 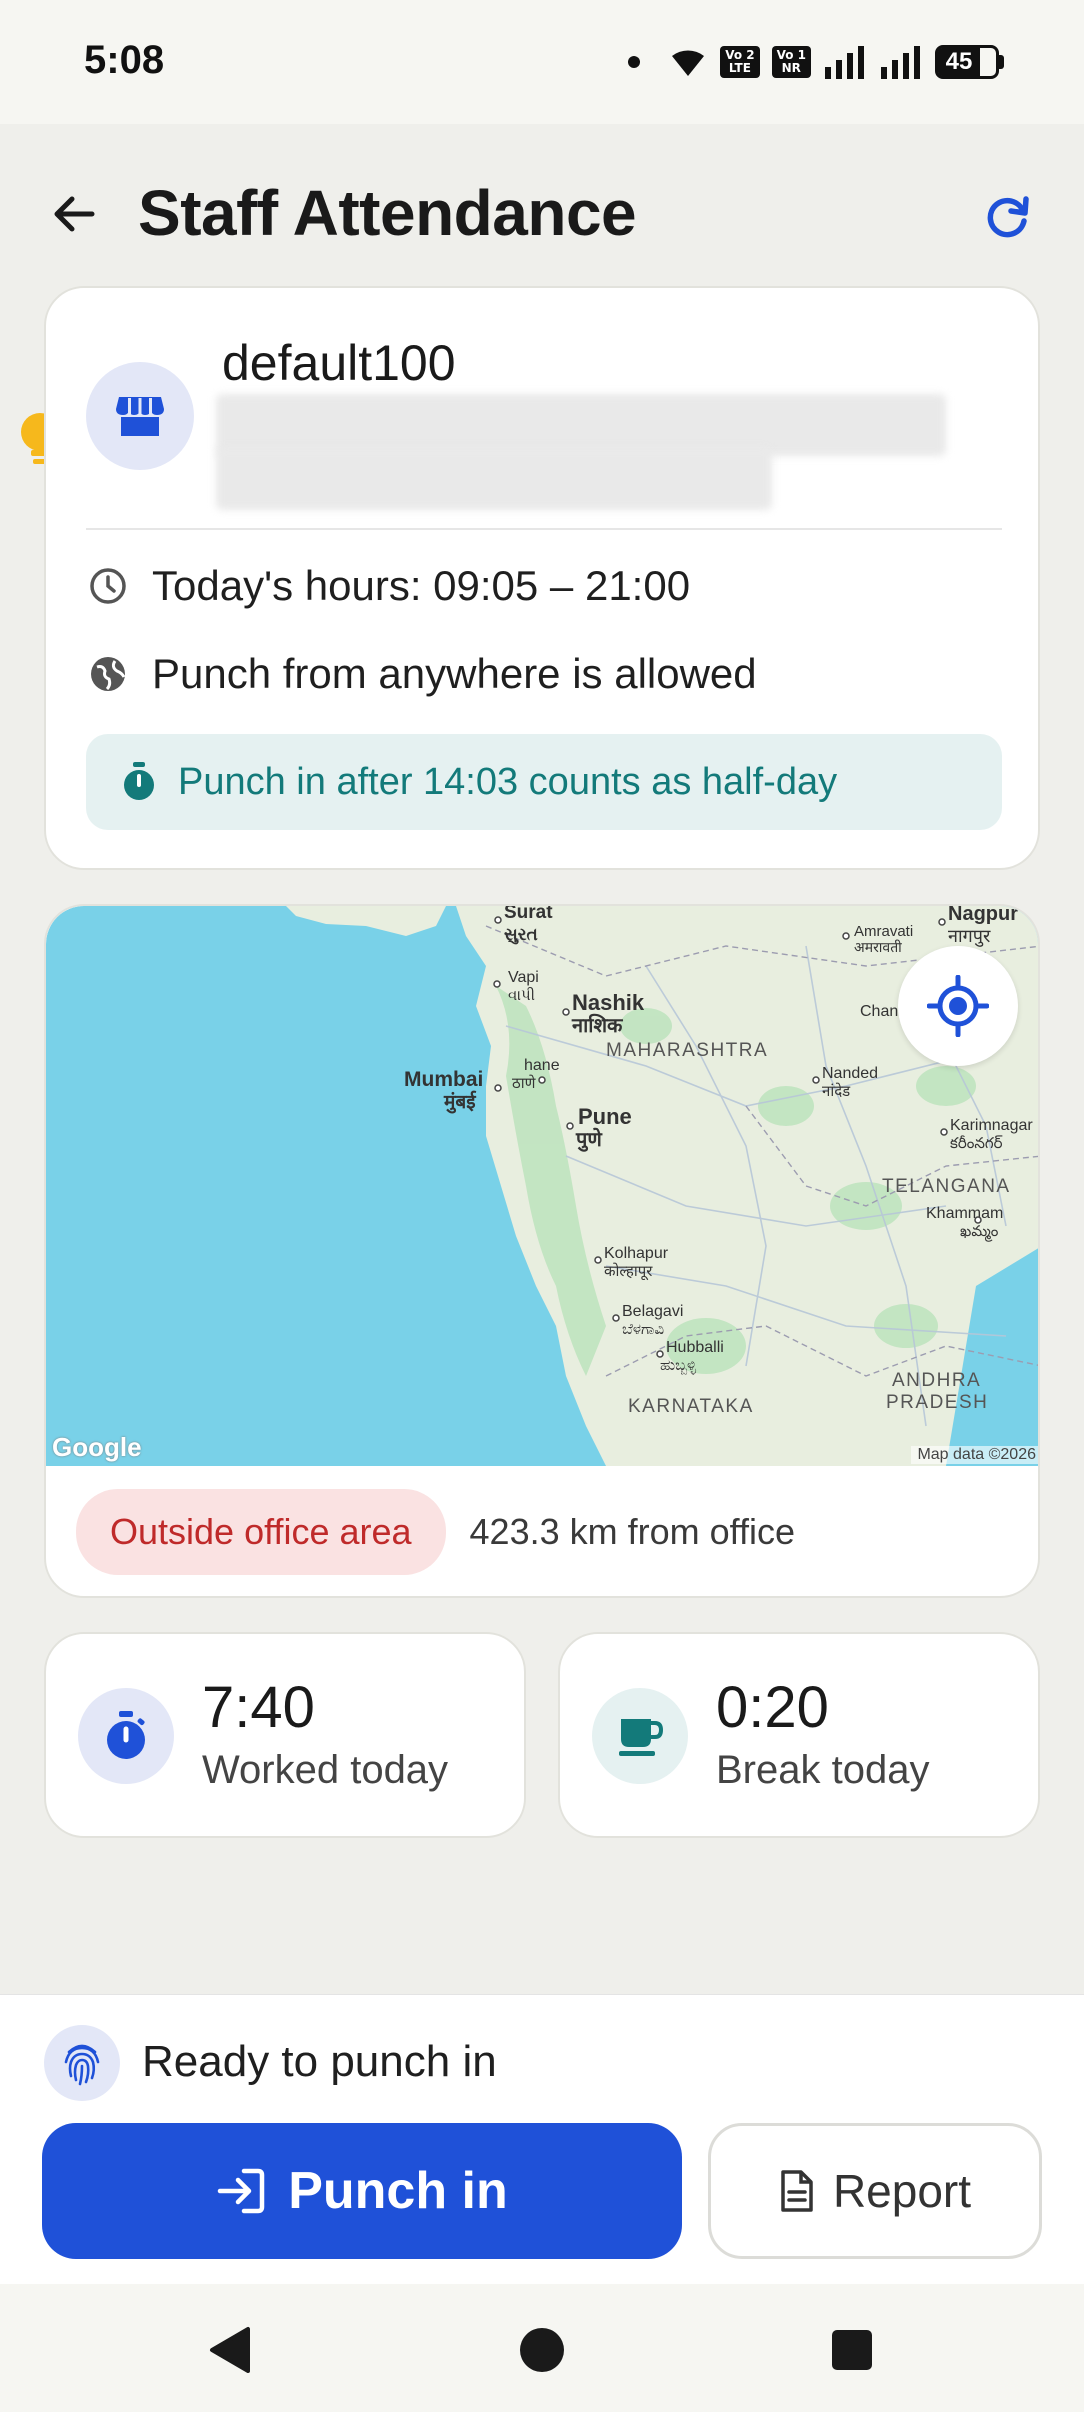 I want to click on map-label-pradesh: PRADESH, so click(x=937, y=1402).